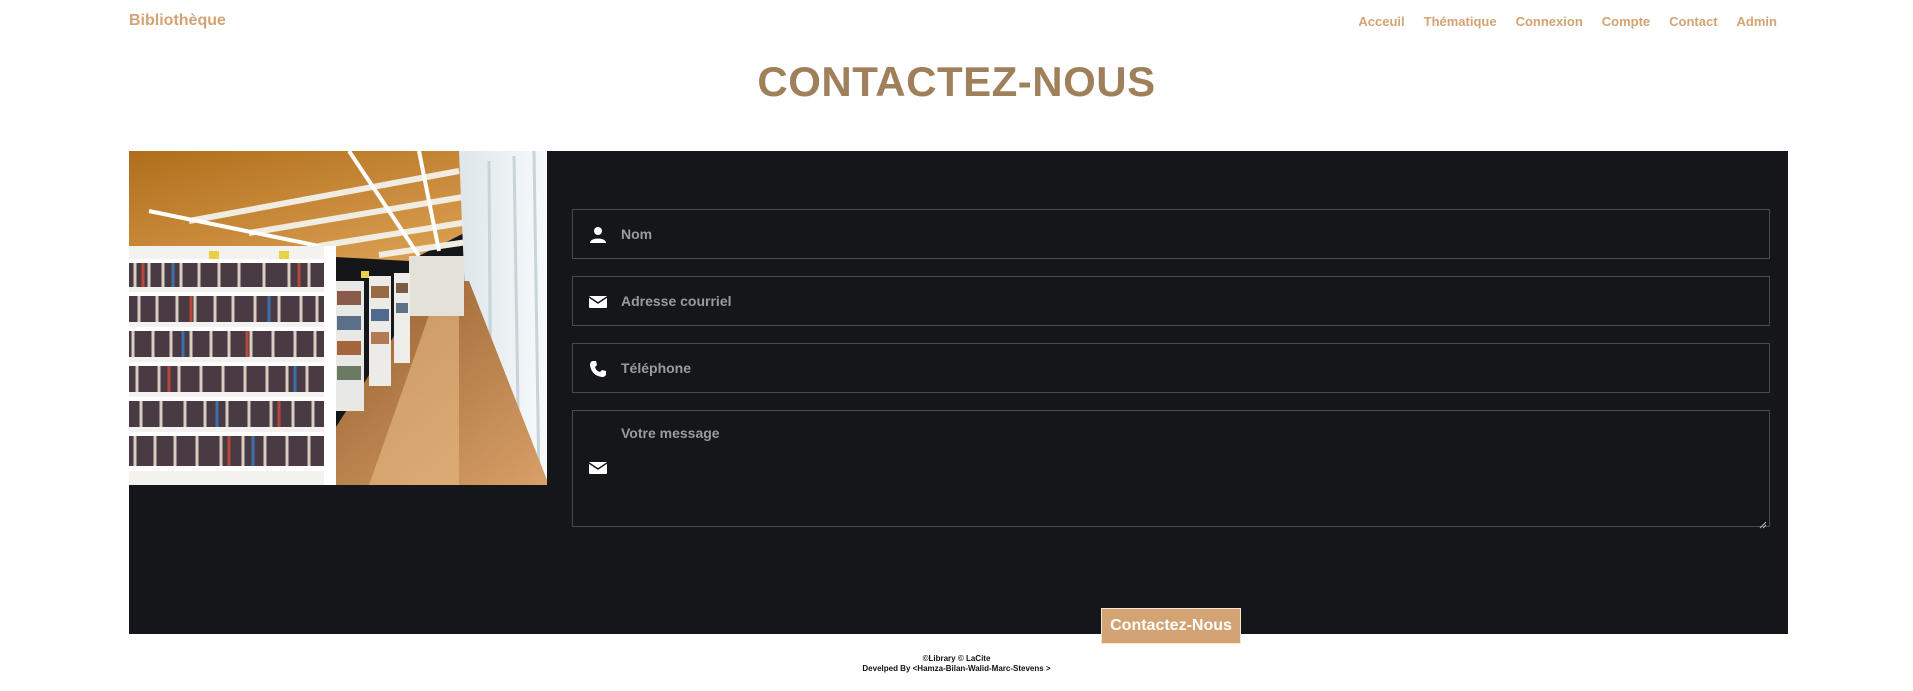 The height and width of the screenshot is (691, 1913). What do you see at coordinates (1693, 21) in the screenshot?
I see `nav-link-contact: Contact` at bounding box center [1693, 21].